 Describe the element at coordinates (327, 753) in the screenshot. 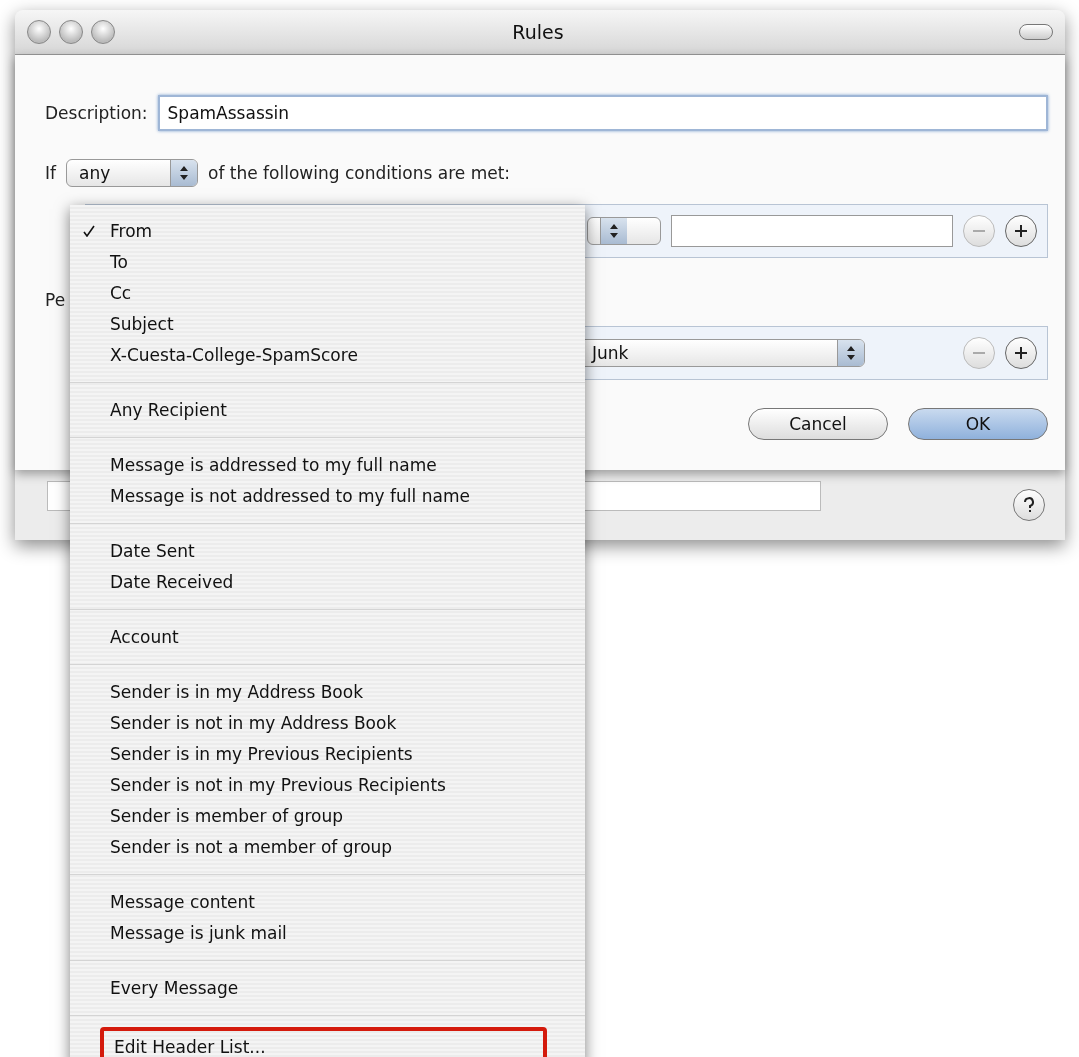

I see `menu-item: Sender is in my Previous Recipients` at that location.